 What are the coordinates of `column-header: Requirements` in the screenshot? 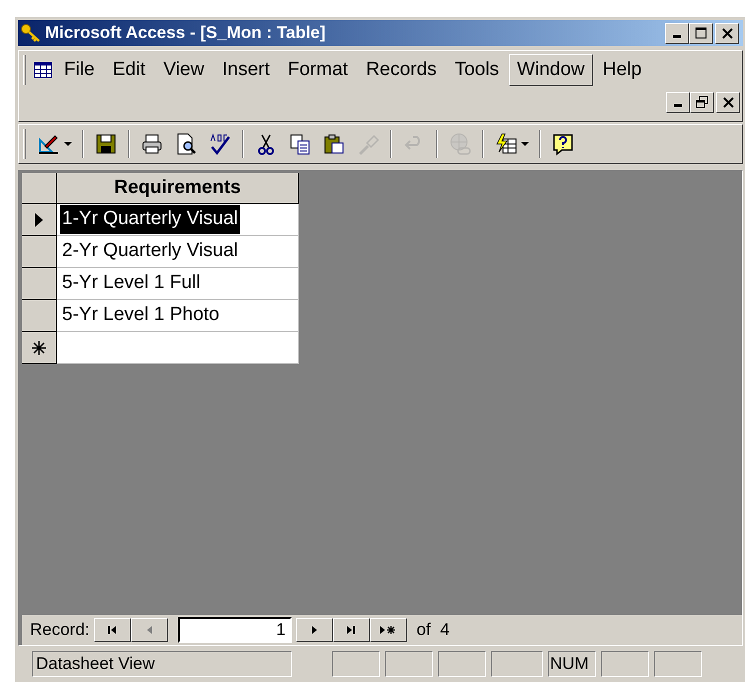 It's located at (178, 188).